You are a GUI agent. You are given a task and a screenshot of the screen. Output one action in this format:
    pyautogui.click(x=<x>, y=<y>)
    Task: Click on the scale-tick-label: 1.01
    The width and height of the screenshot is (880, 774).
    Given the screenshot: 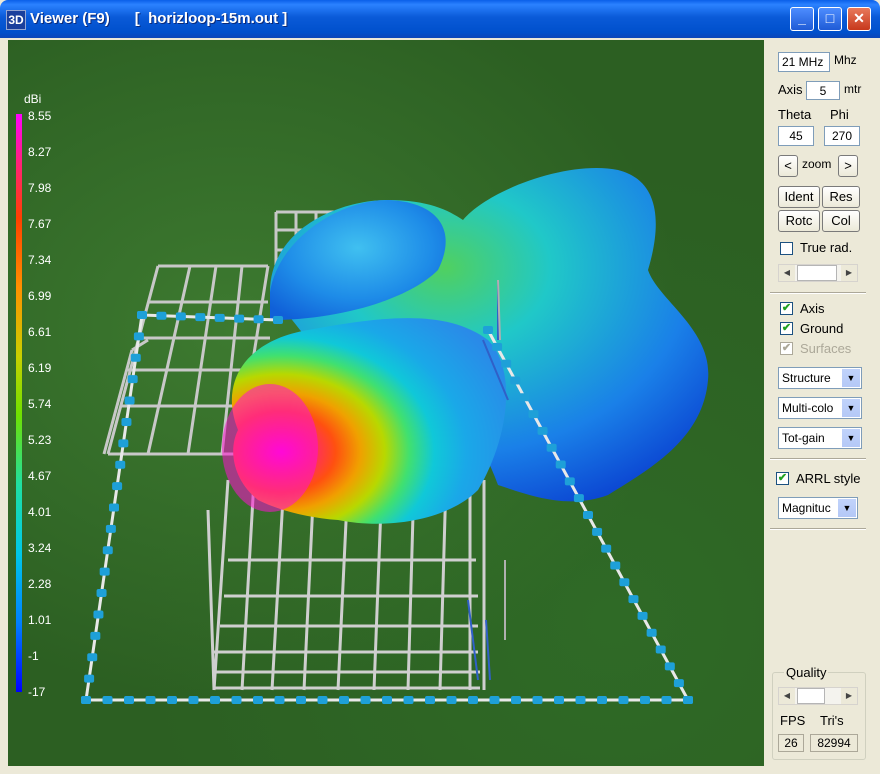 What is the action you would take?
    pyautogui.click(x=40, y=620)
    